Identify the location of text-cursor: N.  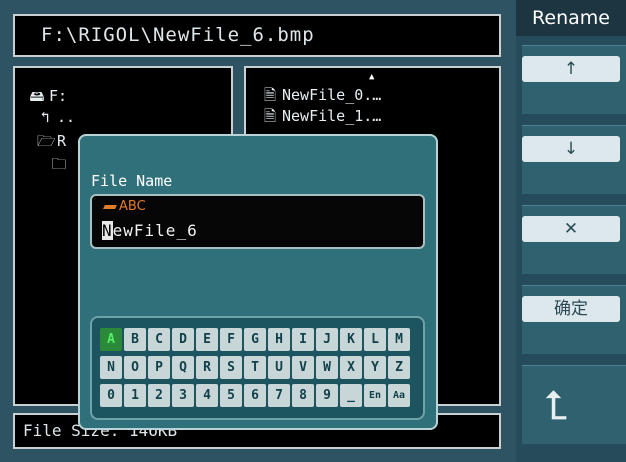
(107, 230).